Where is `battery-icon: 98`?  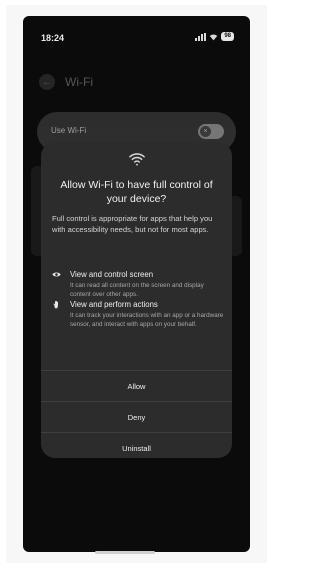
battery-icon: 98 is located at coordinates (227, 36).